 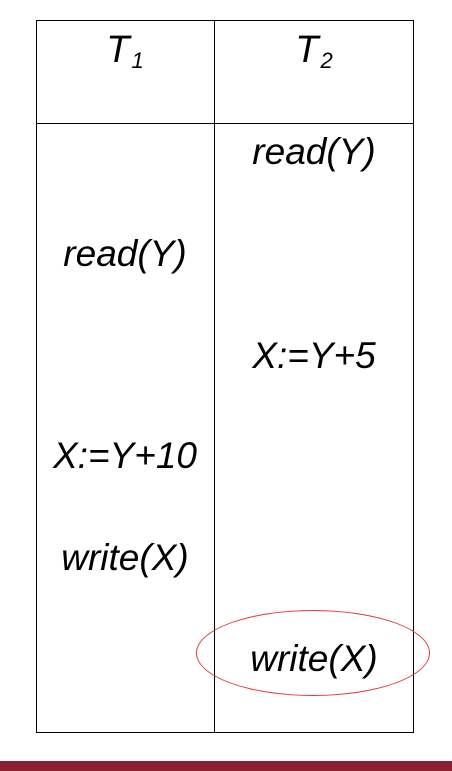 What do you see at coordinates (118, 50) in the screenshot?
I see `column-header-t1-label: T` at bounding box center [118, 50].